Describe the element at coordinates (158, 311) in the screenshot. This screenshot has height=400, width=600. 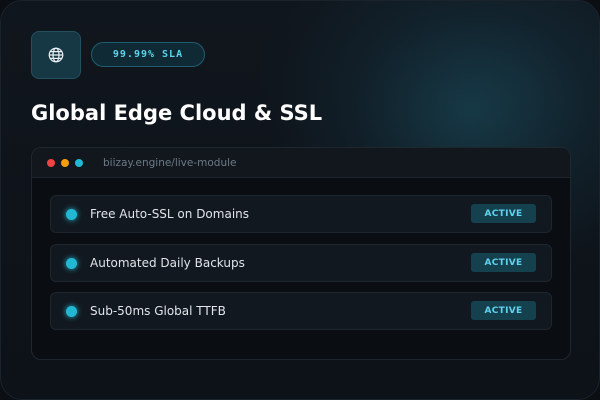
I see `feature-label: Sub-50ms Global TTFB` at that location.